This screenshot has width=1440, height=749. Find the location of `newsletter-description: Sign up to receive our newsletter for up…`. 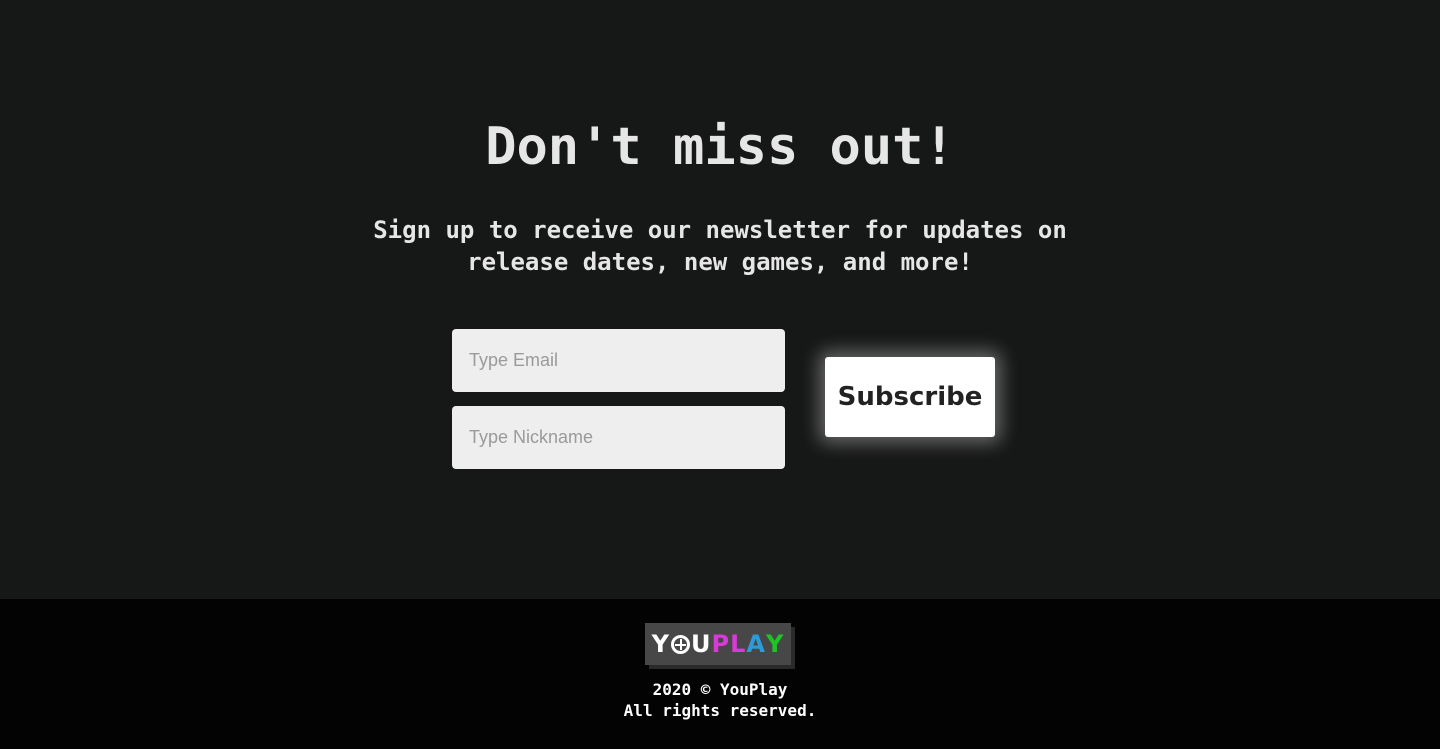

newsletter-description: Sign up to receive our newsletter for up… is located at coordinates (720, 246).